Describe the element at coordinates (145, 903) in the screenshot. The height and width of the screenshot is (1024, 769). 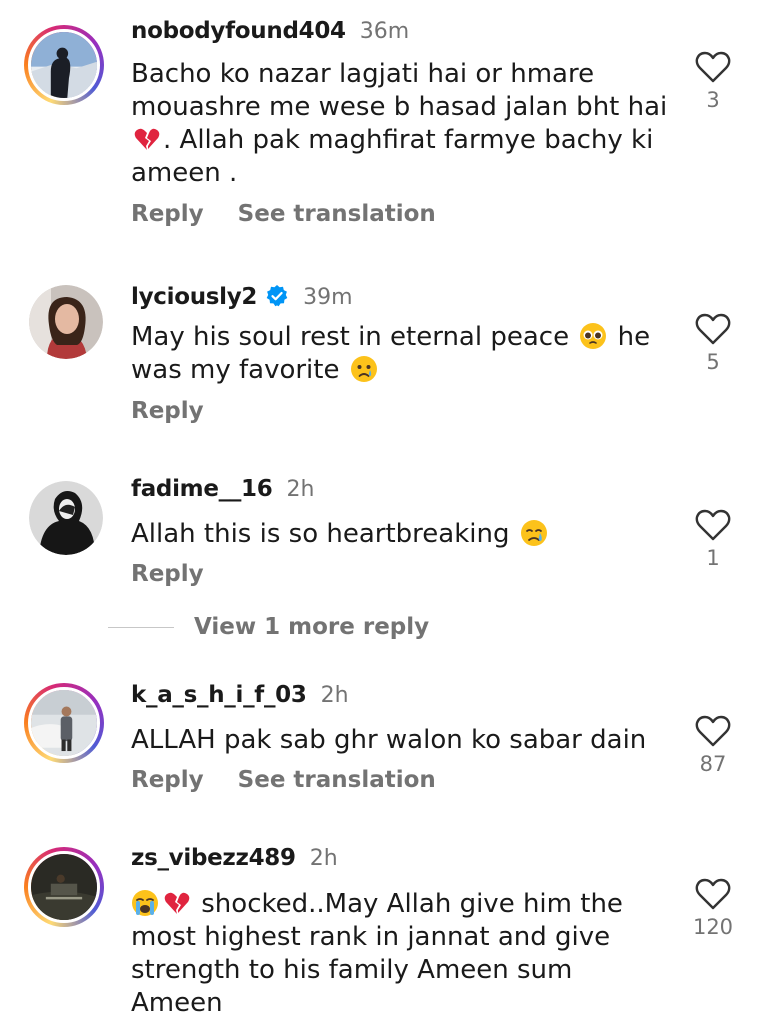
I see `loudly-crying-face-icon` at that location.